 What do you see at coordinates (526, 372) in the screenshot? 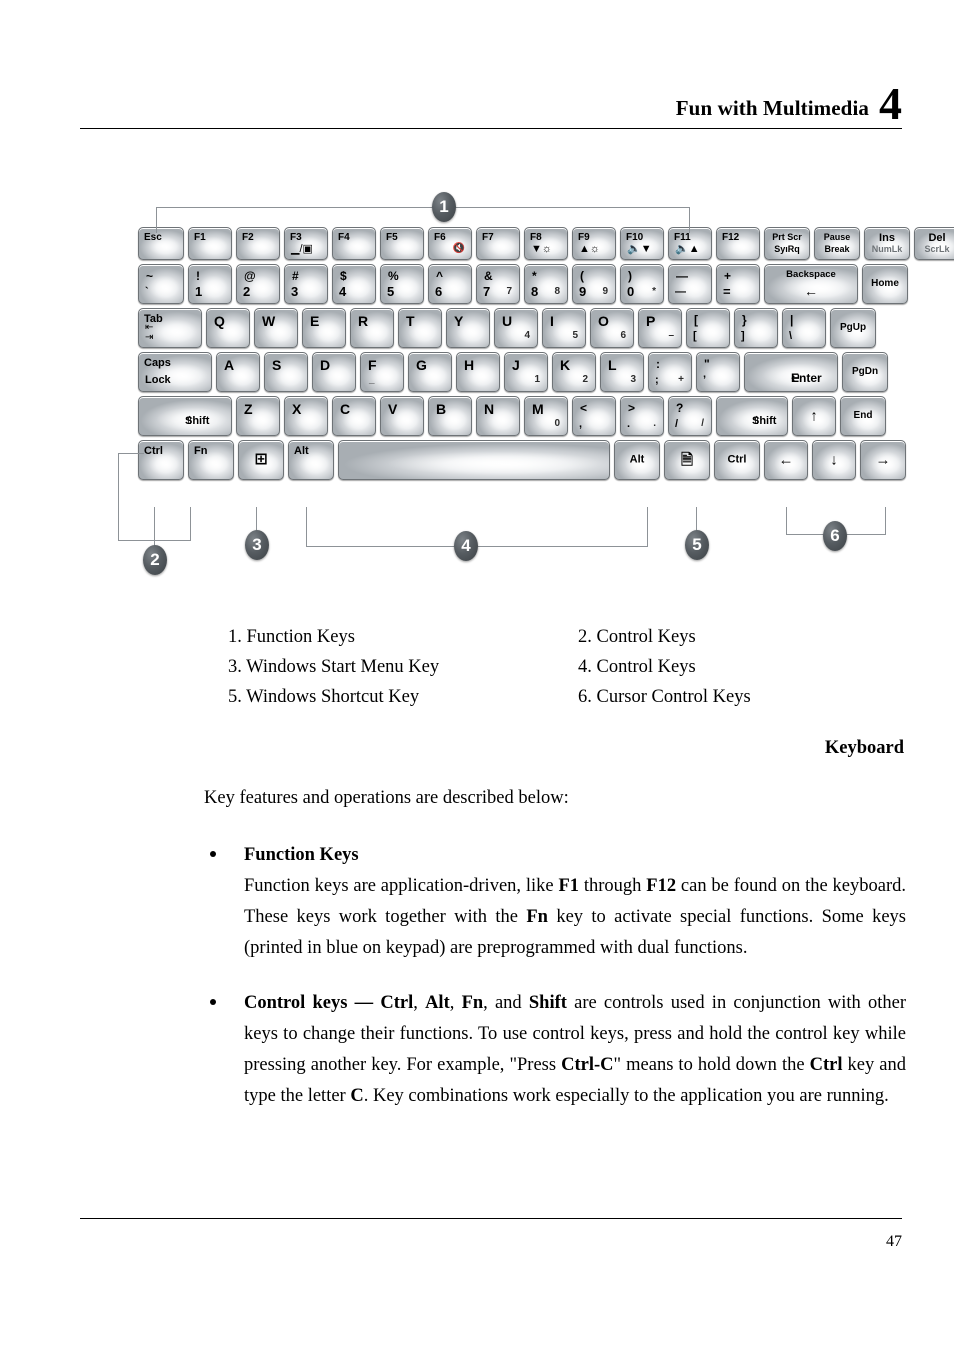
I see `key-j: J 1` at bounding box center [526, 372].